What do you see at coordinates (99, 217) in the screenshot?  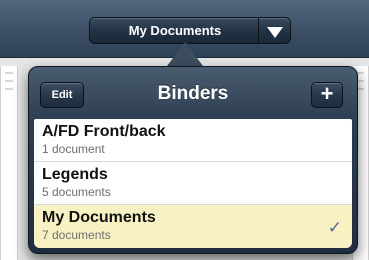 I see `binder-name: My Documents` at bounding box center [99, 217].